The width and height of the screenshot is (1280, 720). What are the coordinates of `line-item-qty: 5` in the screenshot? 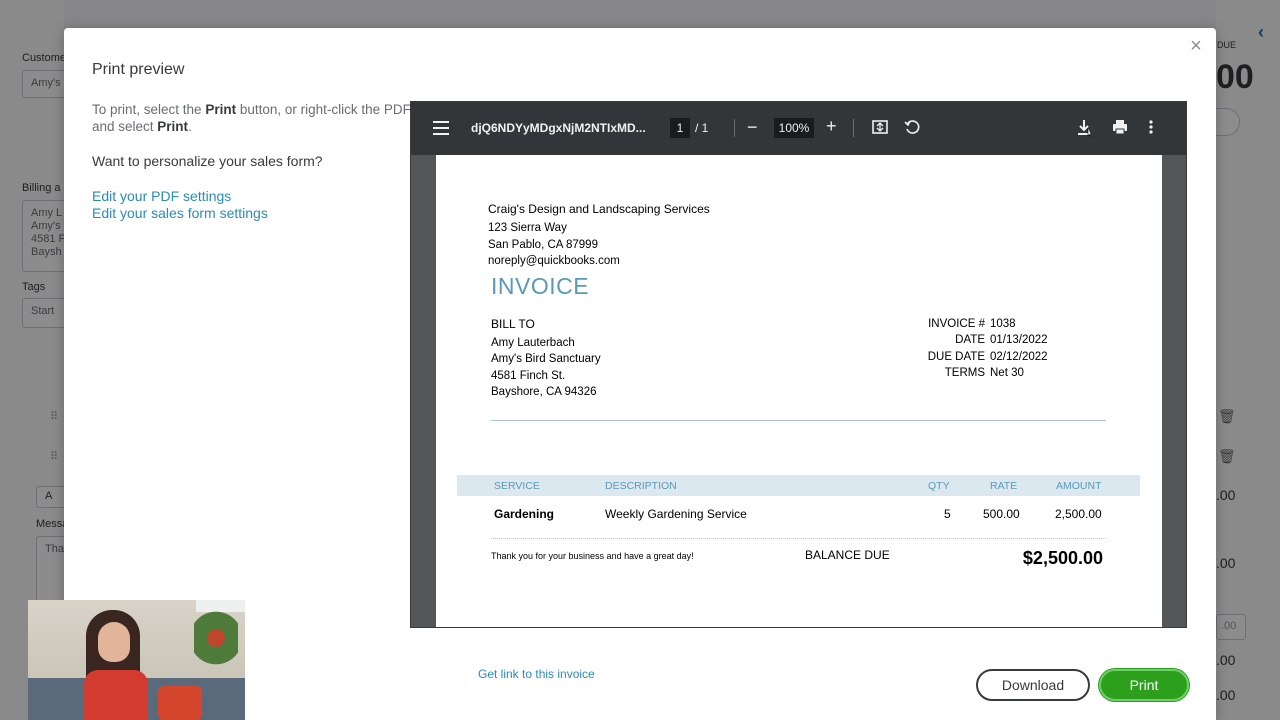 It's located at (947, 514).